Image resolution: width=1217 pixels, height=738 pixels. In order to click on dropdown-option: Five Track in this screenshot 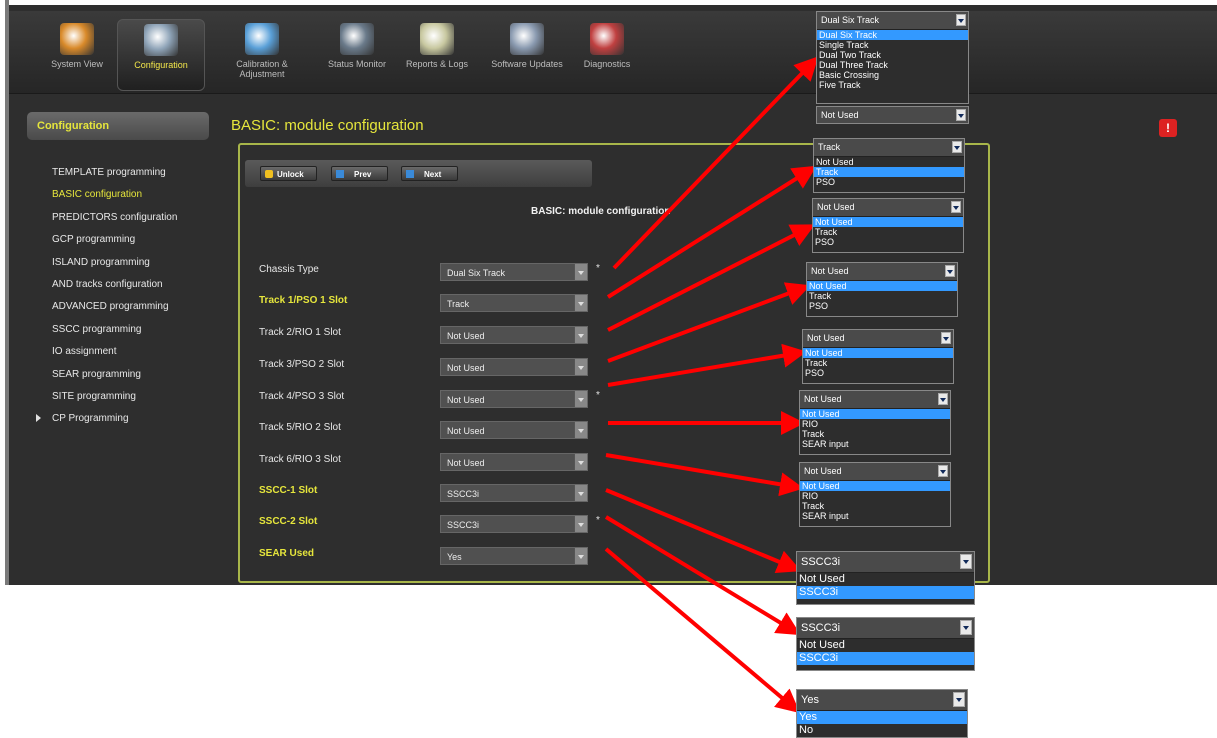, I will do `click(892, 85)`.